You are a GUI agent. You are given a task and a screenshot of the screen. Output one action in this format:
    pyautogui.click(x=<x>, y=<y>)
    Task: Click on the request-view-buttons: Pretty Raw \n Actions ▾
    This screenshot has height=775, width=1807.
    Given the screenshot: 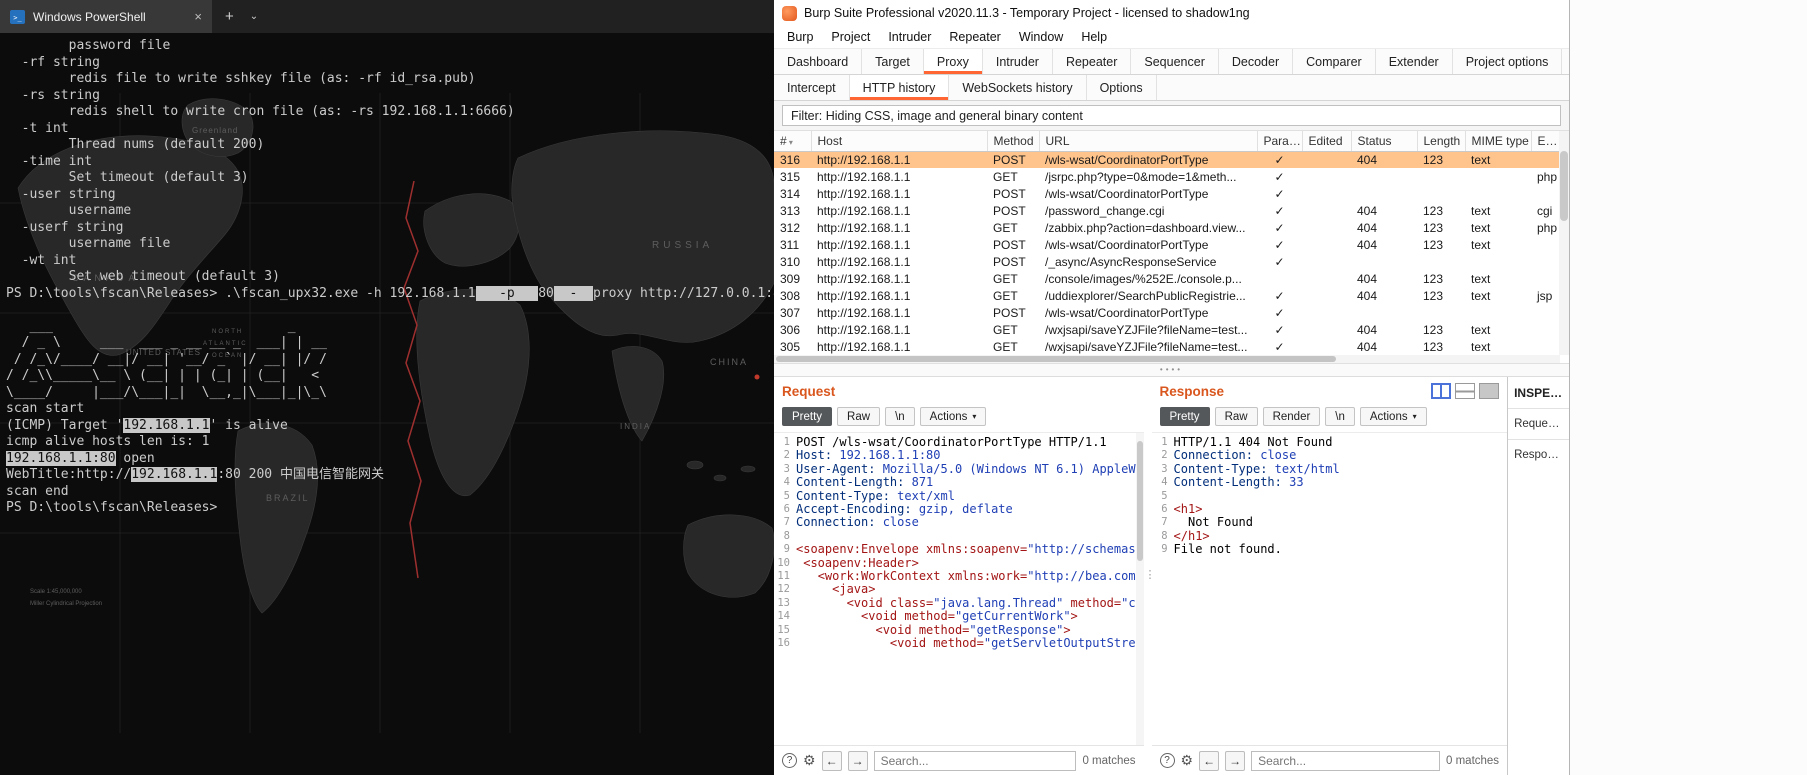 What is the action you would take?
    pyautogui.click(x=959, y=418)
    